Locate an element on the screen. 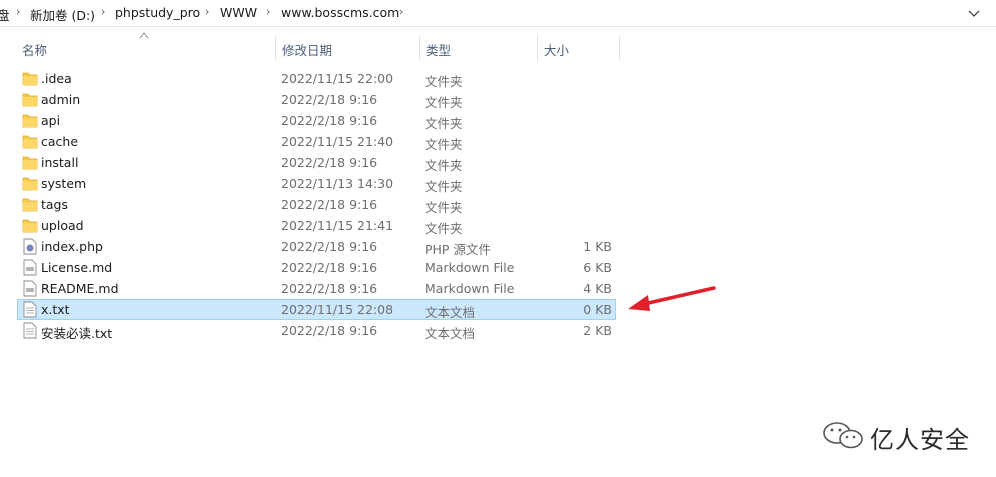 Image resolution: width=996 pixels, height=477 pixels. file-row: admin 2022/2/18 9:16 文件夹 is located at coordinates (316, 99).